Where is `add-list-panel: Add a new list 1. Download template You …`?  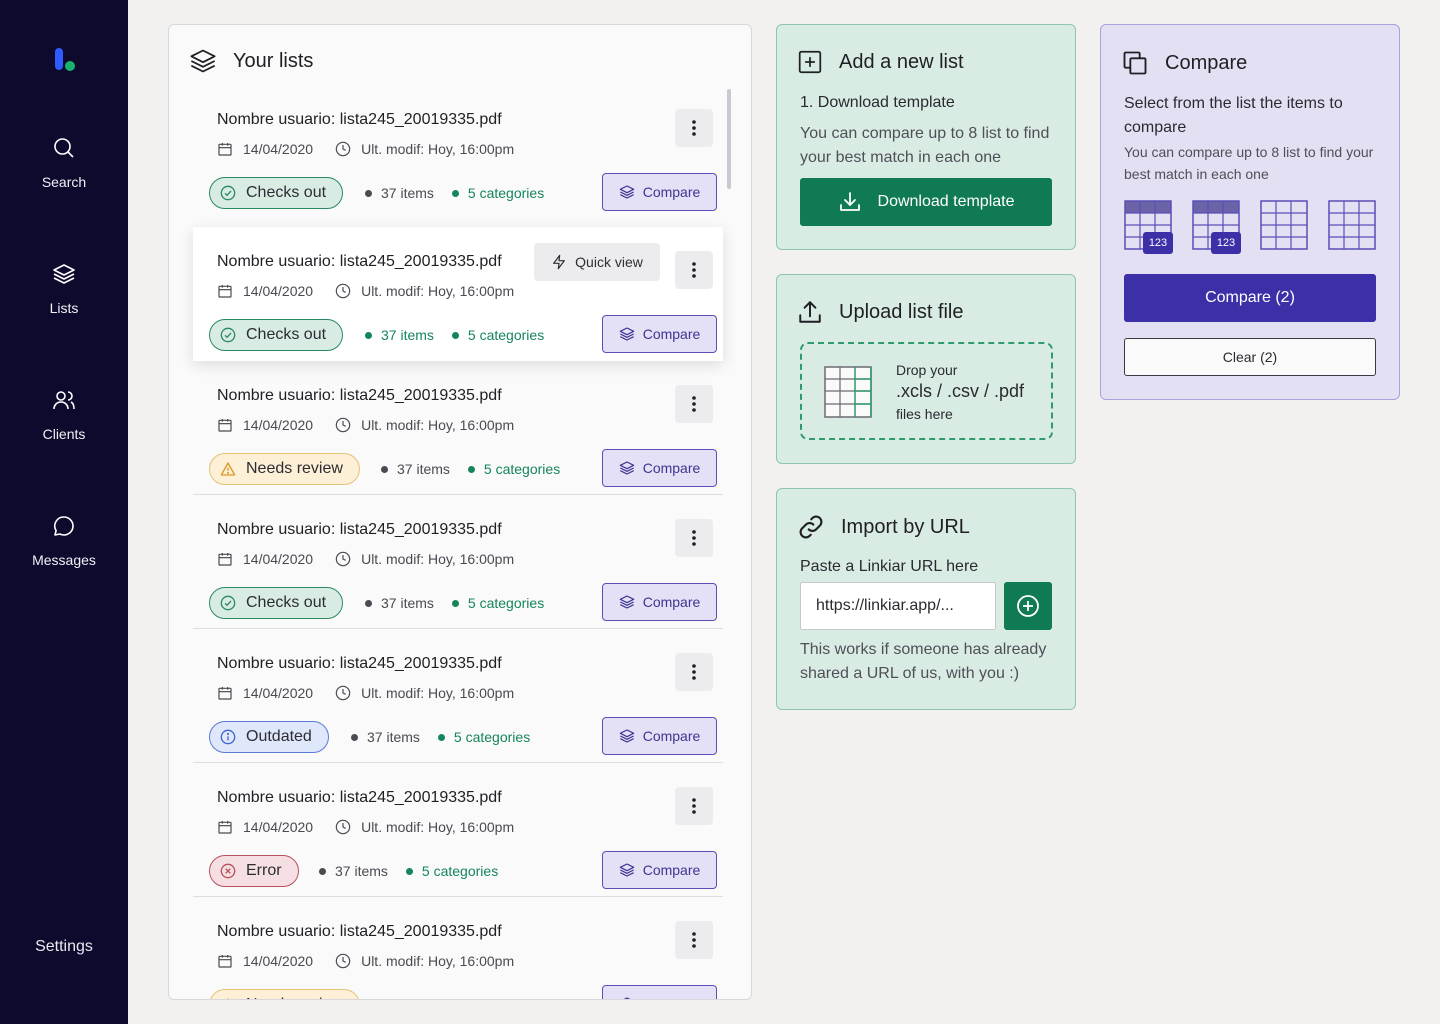 add-list-panel: Add a new list 1. Download template You … is located at coordinates (926, 137).